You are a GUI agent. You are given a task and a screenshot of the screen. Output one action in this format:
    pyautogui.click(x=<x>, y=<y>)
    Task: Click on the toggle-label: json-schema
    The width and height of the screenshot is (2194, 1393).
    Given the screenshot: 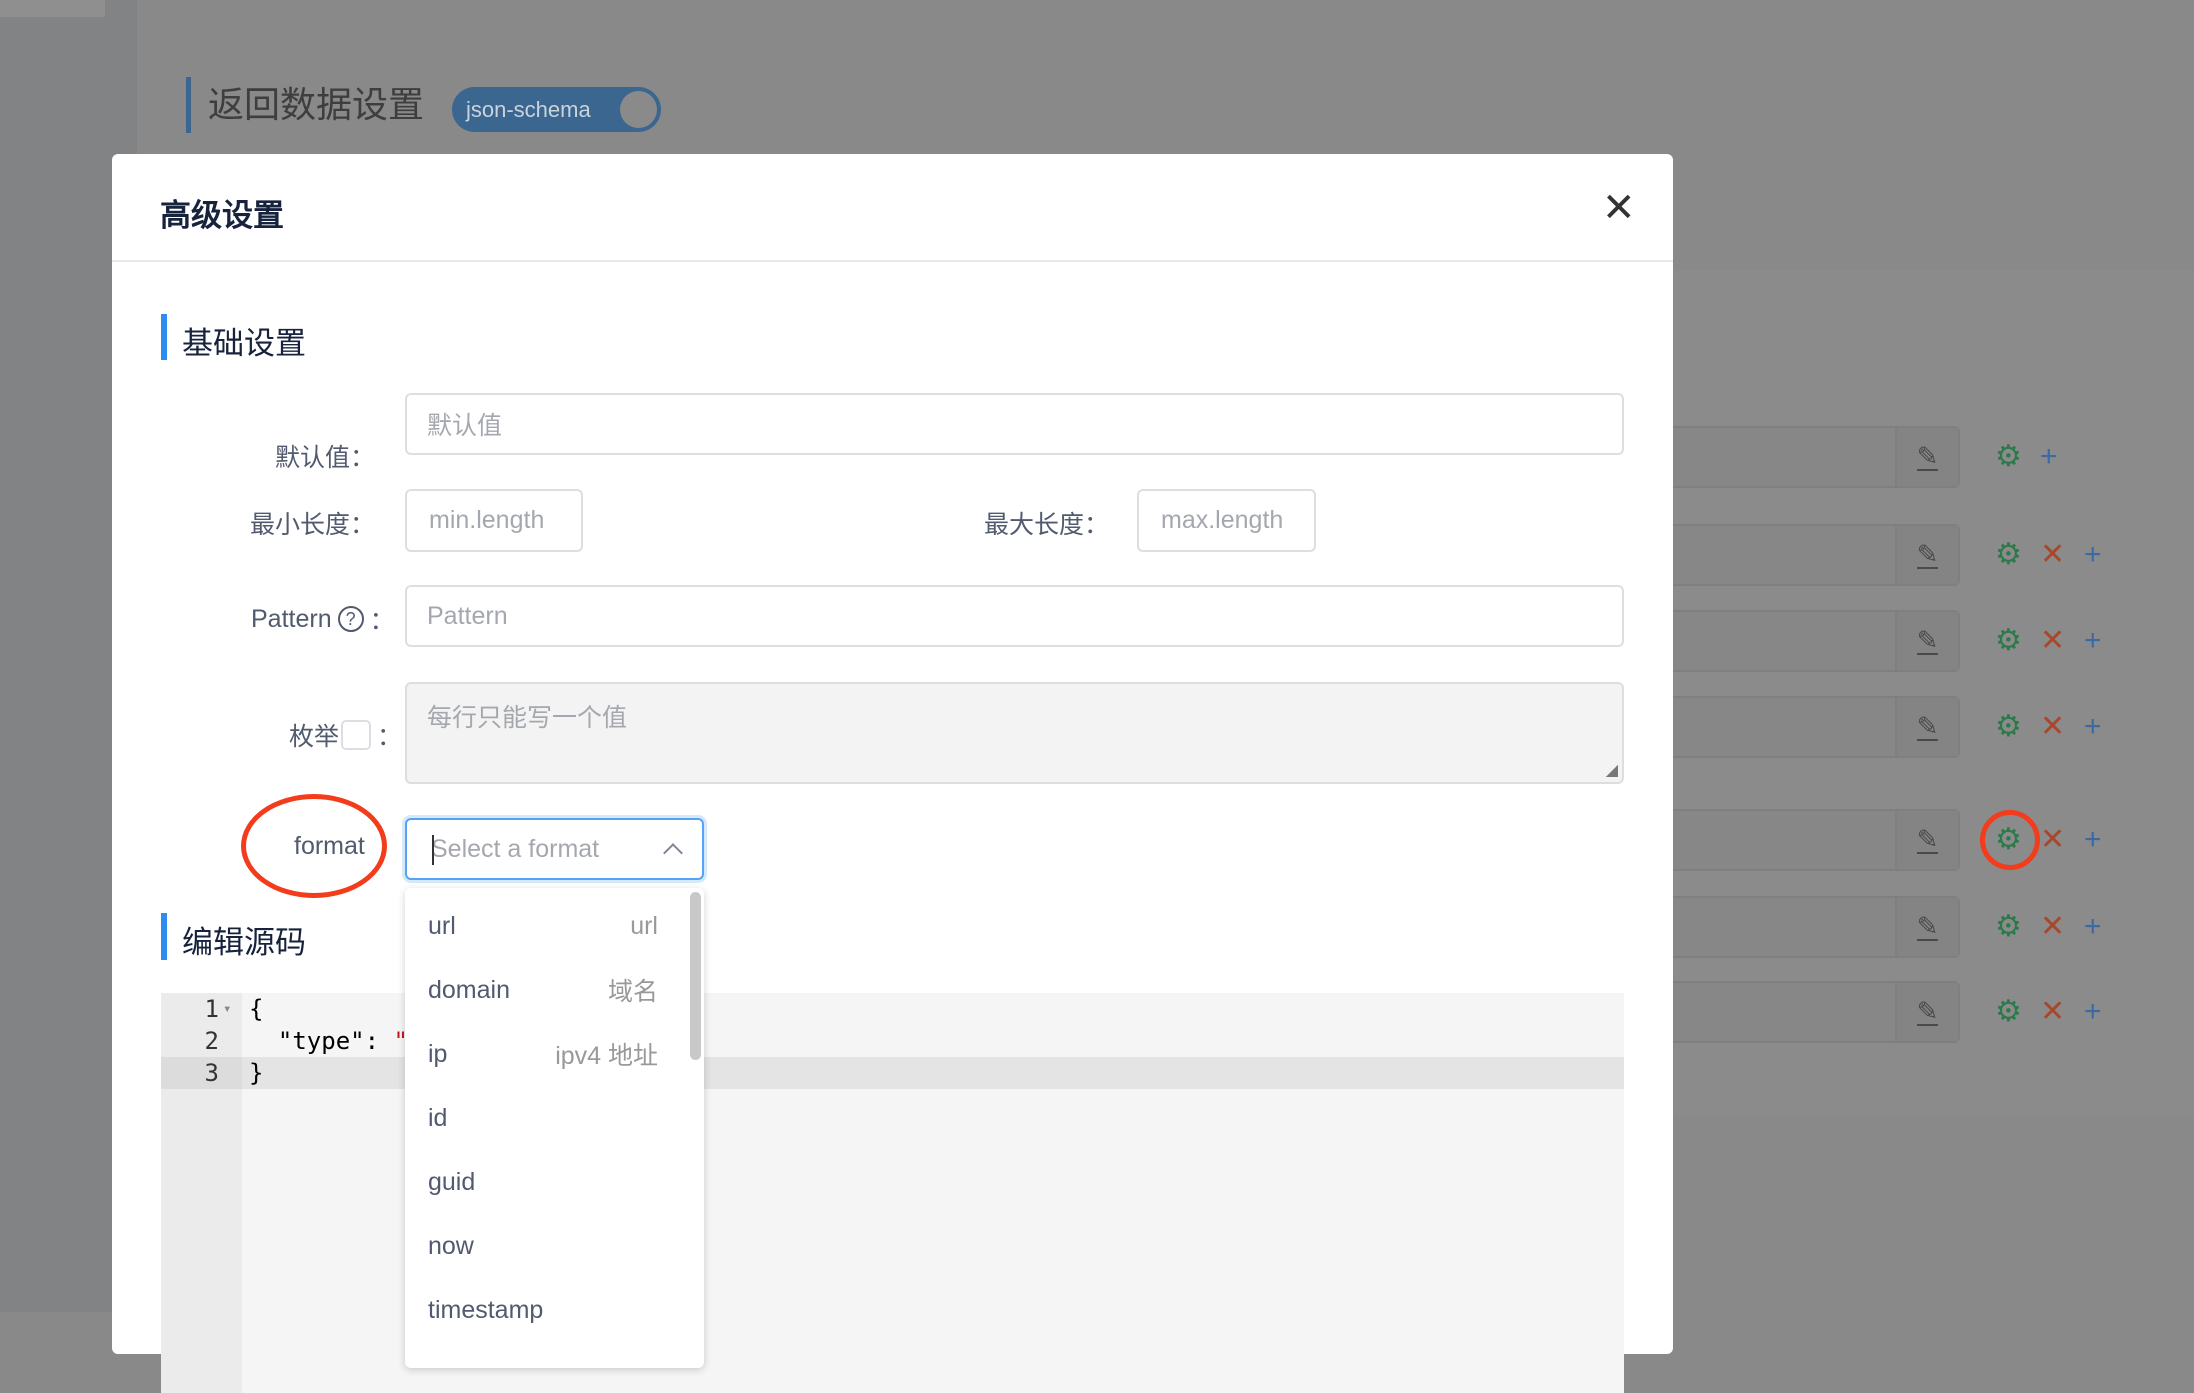 What is the action you would take?
    pyautogui.click(x=528, y=109)
    